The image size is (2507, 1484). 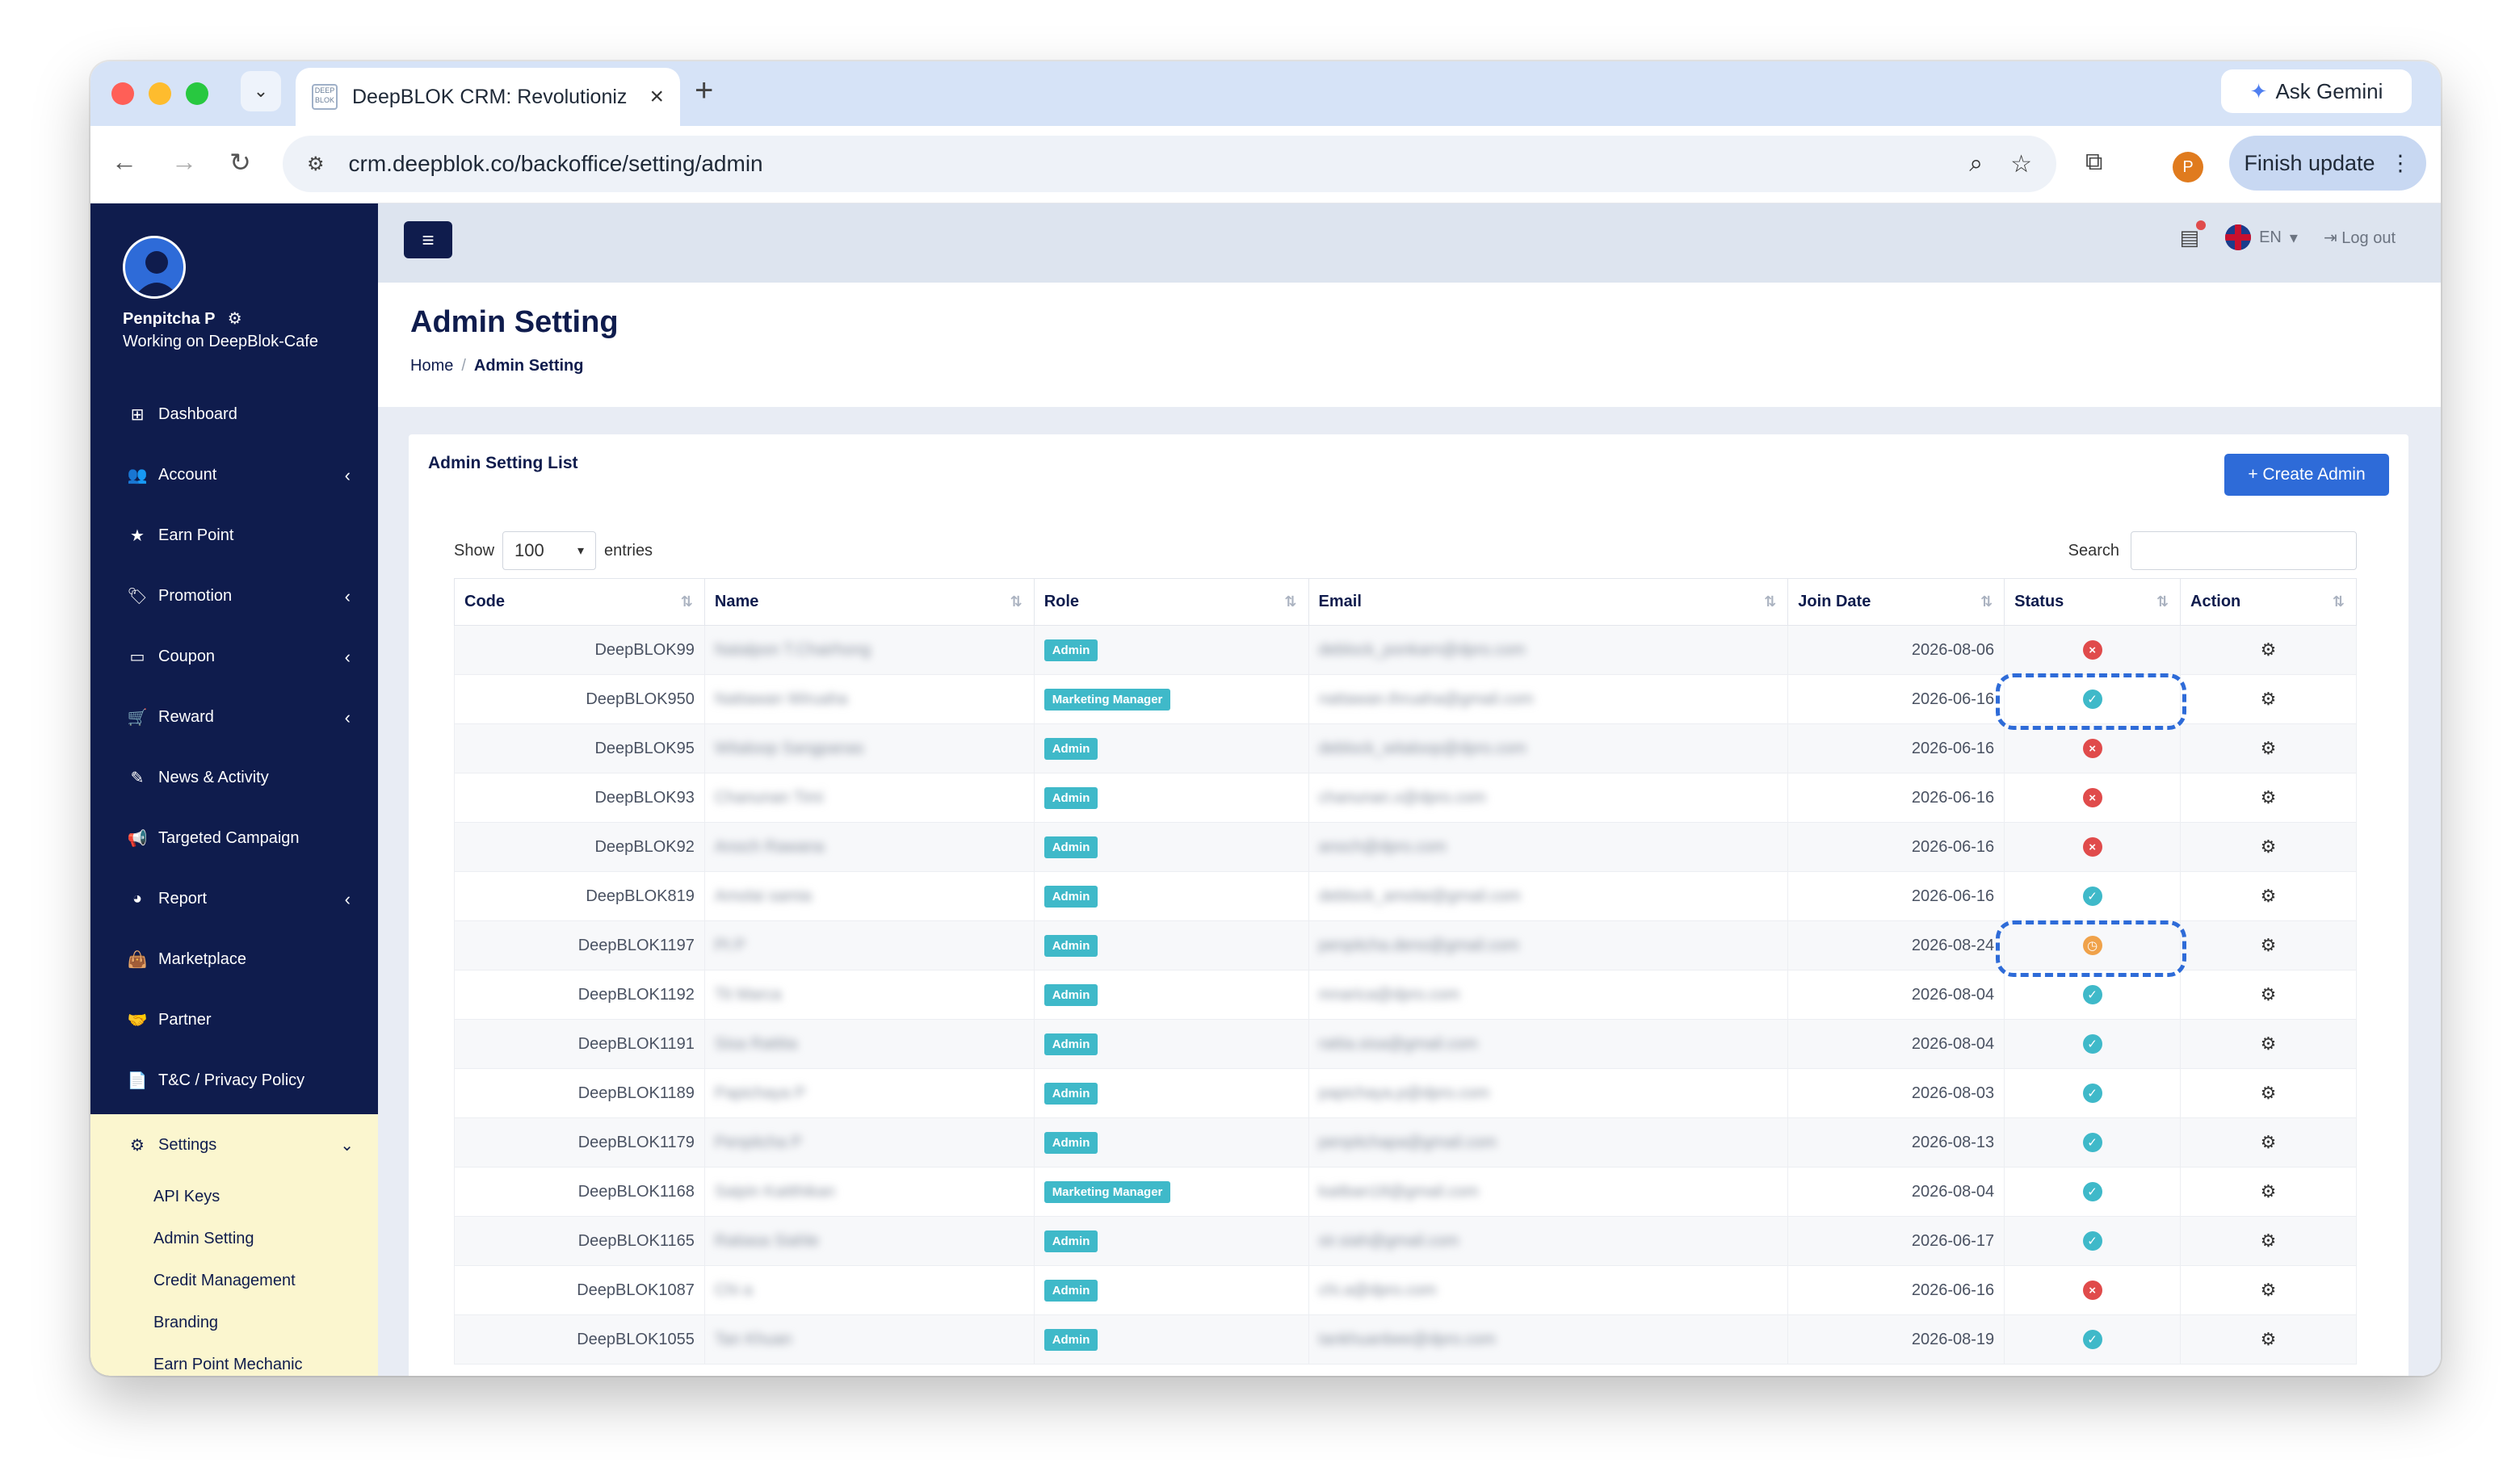 I want to click on sidebar-item-label: Reward, so click(x=186, y=717).